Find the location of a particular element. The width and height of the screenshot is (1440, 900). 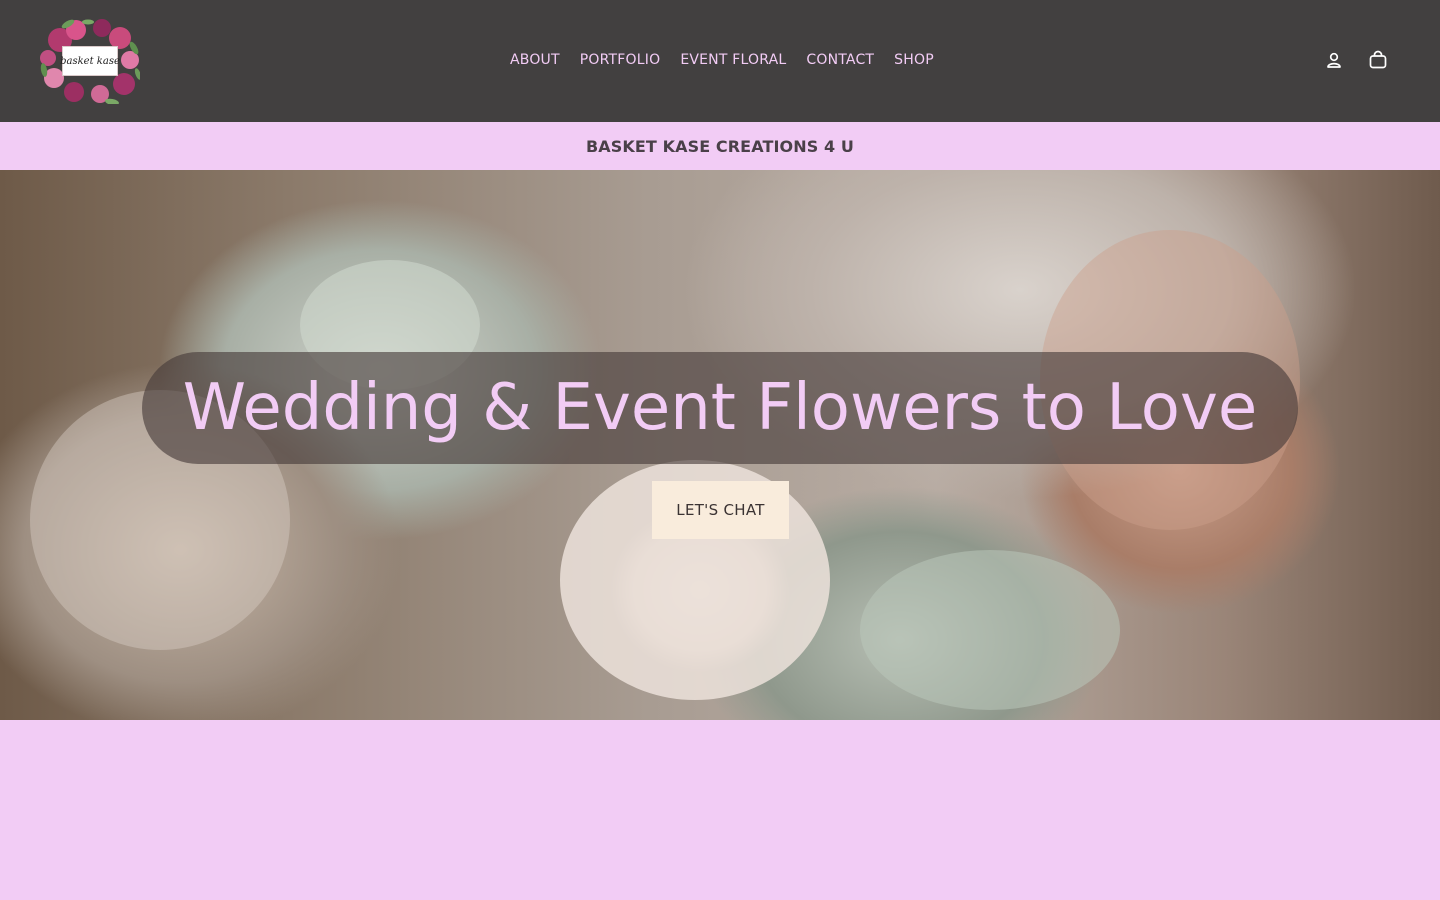

nav-contact: CONTACT is located at coordinates (840, 60).